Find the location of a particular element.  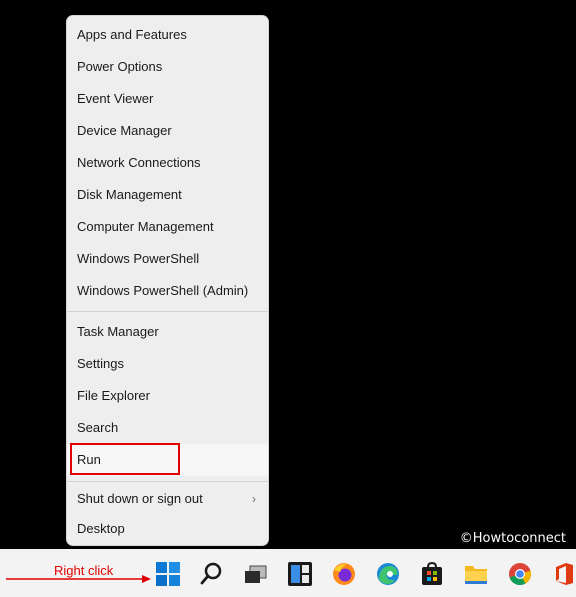

menu-item-windows-powershell-admin: Windows PowerShell (Admin) is located at coordinates (167, 291).